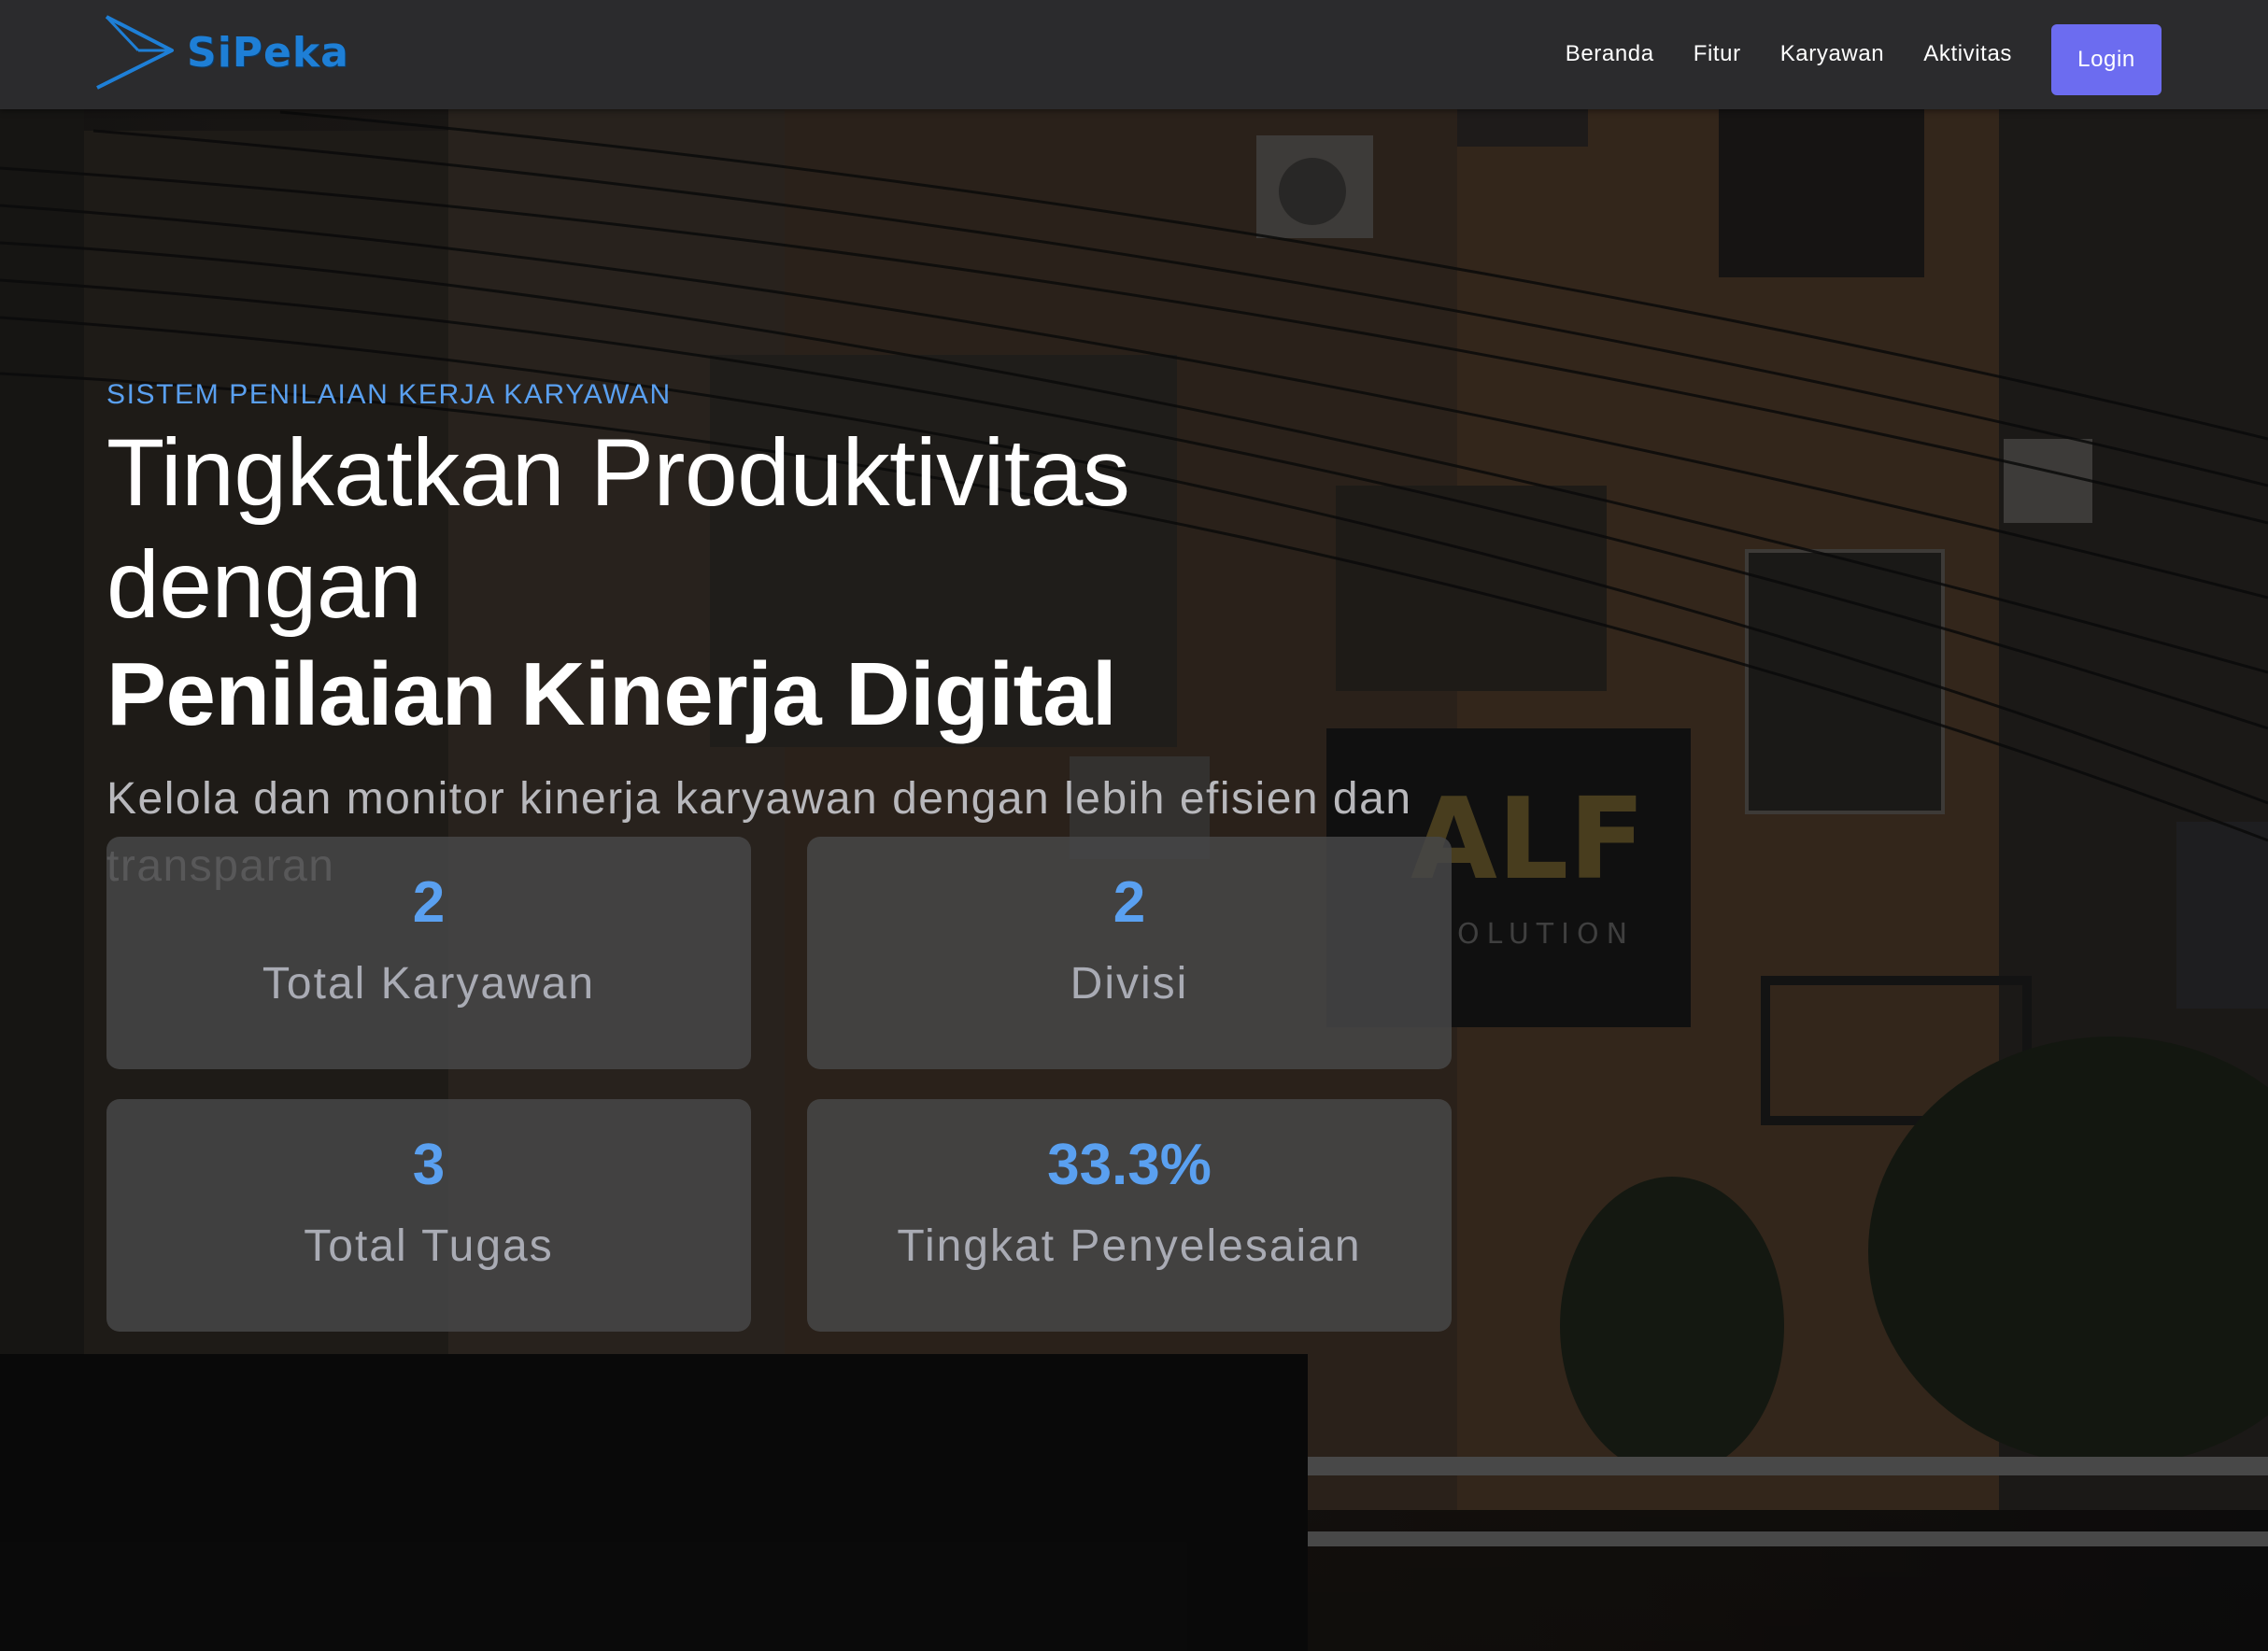 This screenshot has height=1651, width=2268. Describe the element at coordinates (389, 394) in the screenshot. I see `hero-eyebrow: SISTEM PENILAIAN KERJA KARYAWAN` at that location.